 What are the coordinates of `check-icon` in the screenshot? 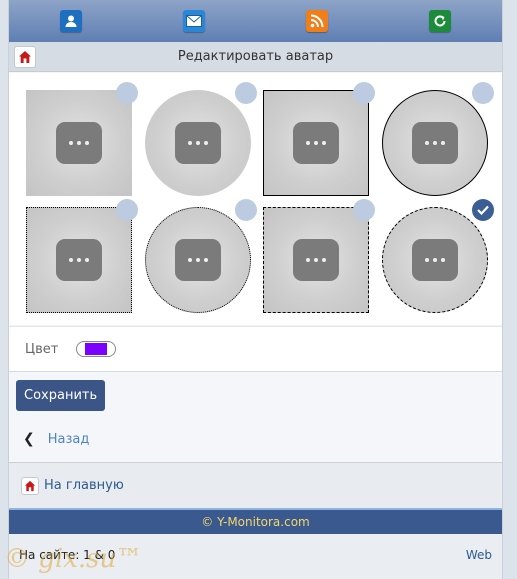 It's located at (483, 210).